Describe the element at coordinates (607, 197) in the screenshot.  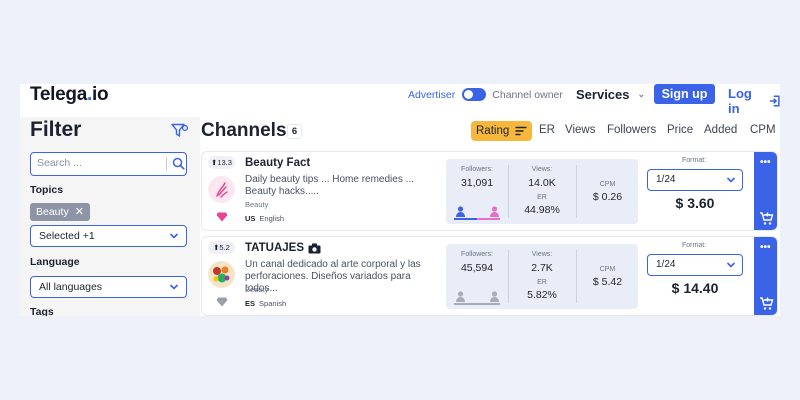
I see `cpm-value: $ 0.26` at that location.